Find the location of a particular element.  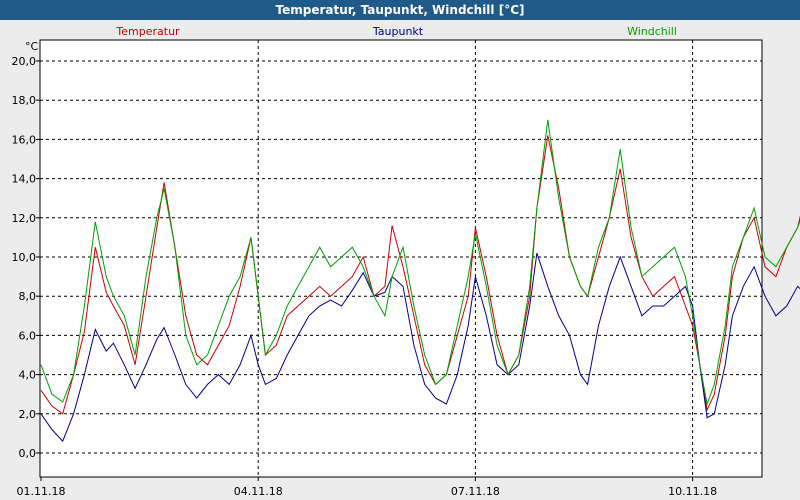

y-tick-label: 2,0 is located at coordinates (28, 414).